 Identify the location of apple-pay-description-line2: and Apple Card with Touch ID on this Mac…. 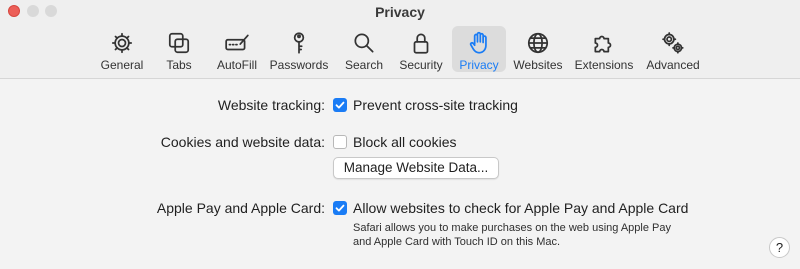
(457, 242).